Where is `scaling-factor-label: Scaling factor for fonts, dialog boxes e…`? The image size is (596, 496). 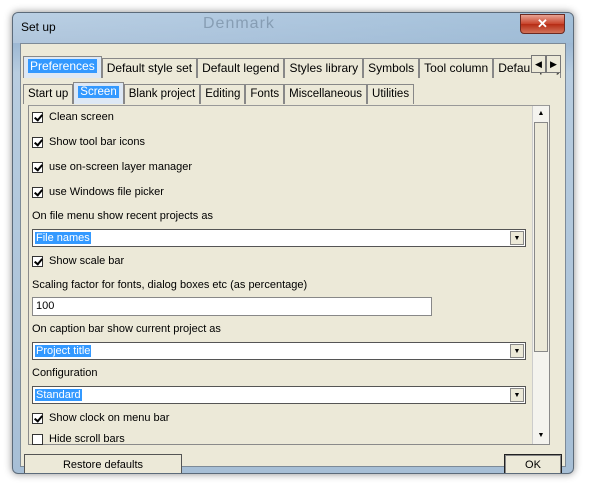 scaling-factor-label: Scaling factor for fonts, dialog boxes e… is located at coordinates (170, 285).